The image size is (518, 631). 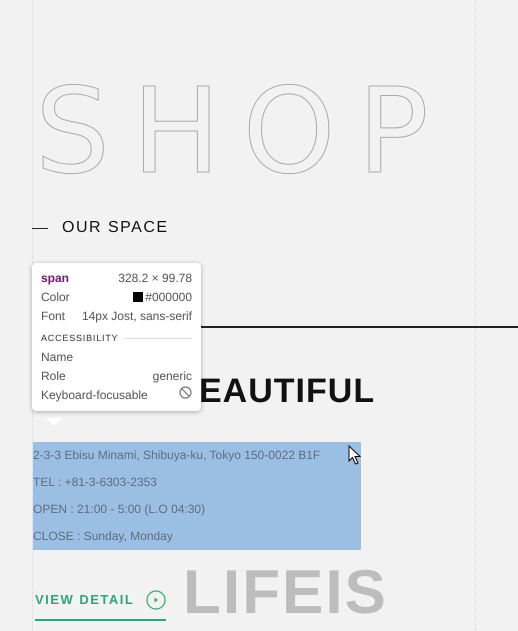 What do you see at coordinates (94, 395) in the screenshot?
I see `property-label: Keyboard-focusable` at bounding box center [94, 395].